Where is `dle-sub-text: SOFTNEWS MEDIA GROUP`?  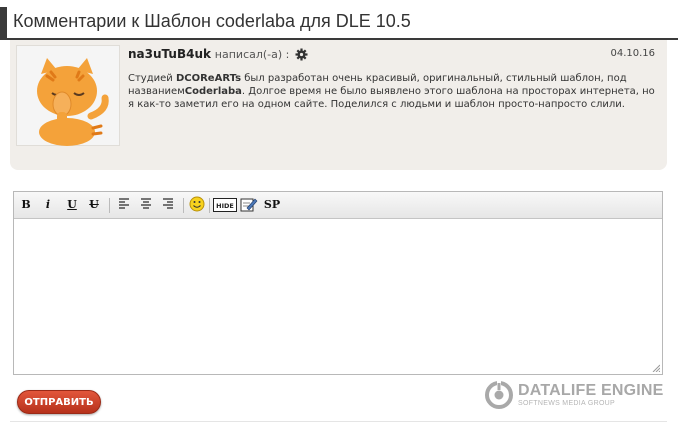 dle-sub-text: SOFTNEWS MEDIA GROUP is located at coordinates (567, 403).